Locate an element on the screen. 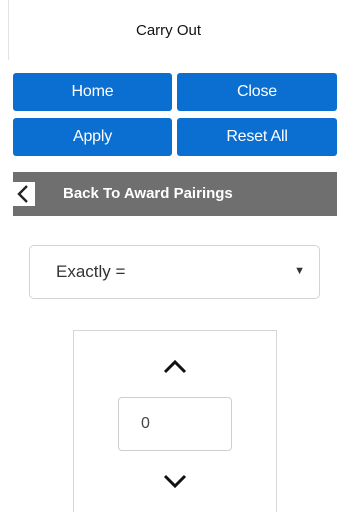  apply-button: Apply is located at coordinates (92, 137).